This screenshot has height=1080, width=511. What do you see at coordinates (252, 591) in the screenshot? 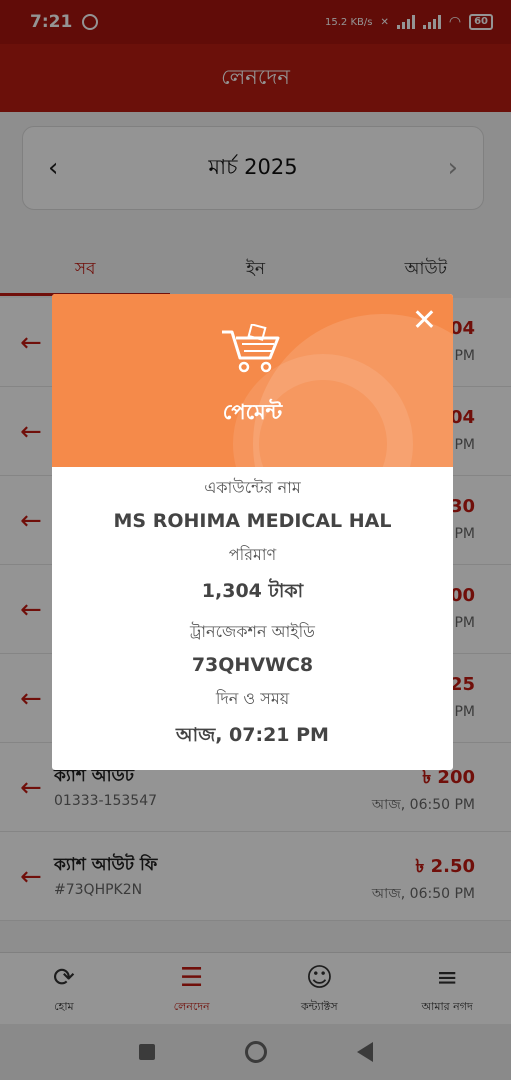
I see `amount-value: 1,304 টাকা` at bounding box center [252, 591].